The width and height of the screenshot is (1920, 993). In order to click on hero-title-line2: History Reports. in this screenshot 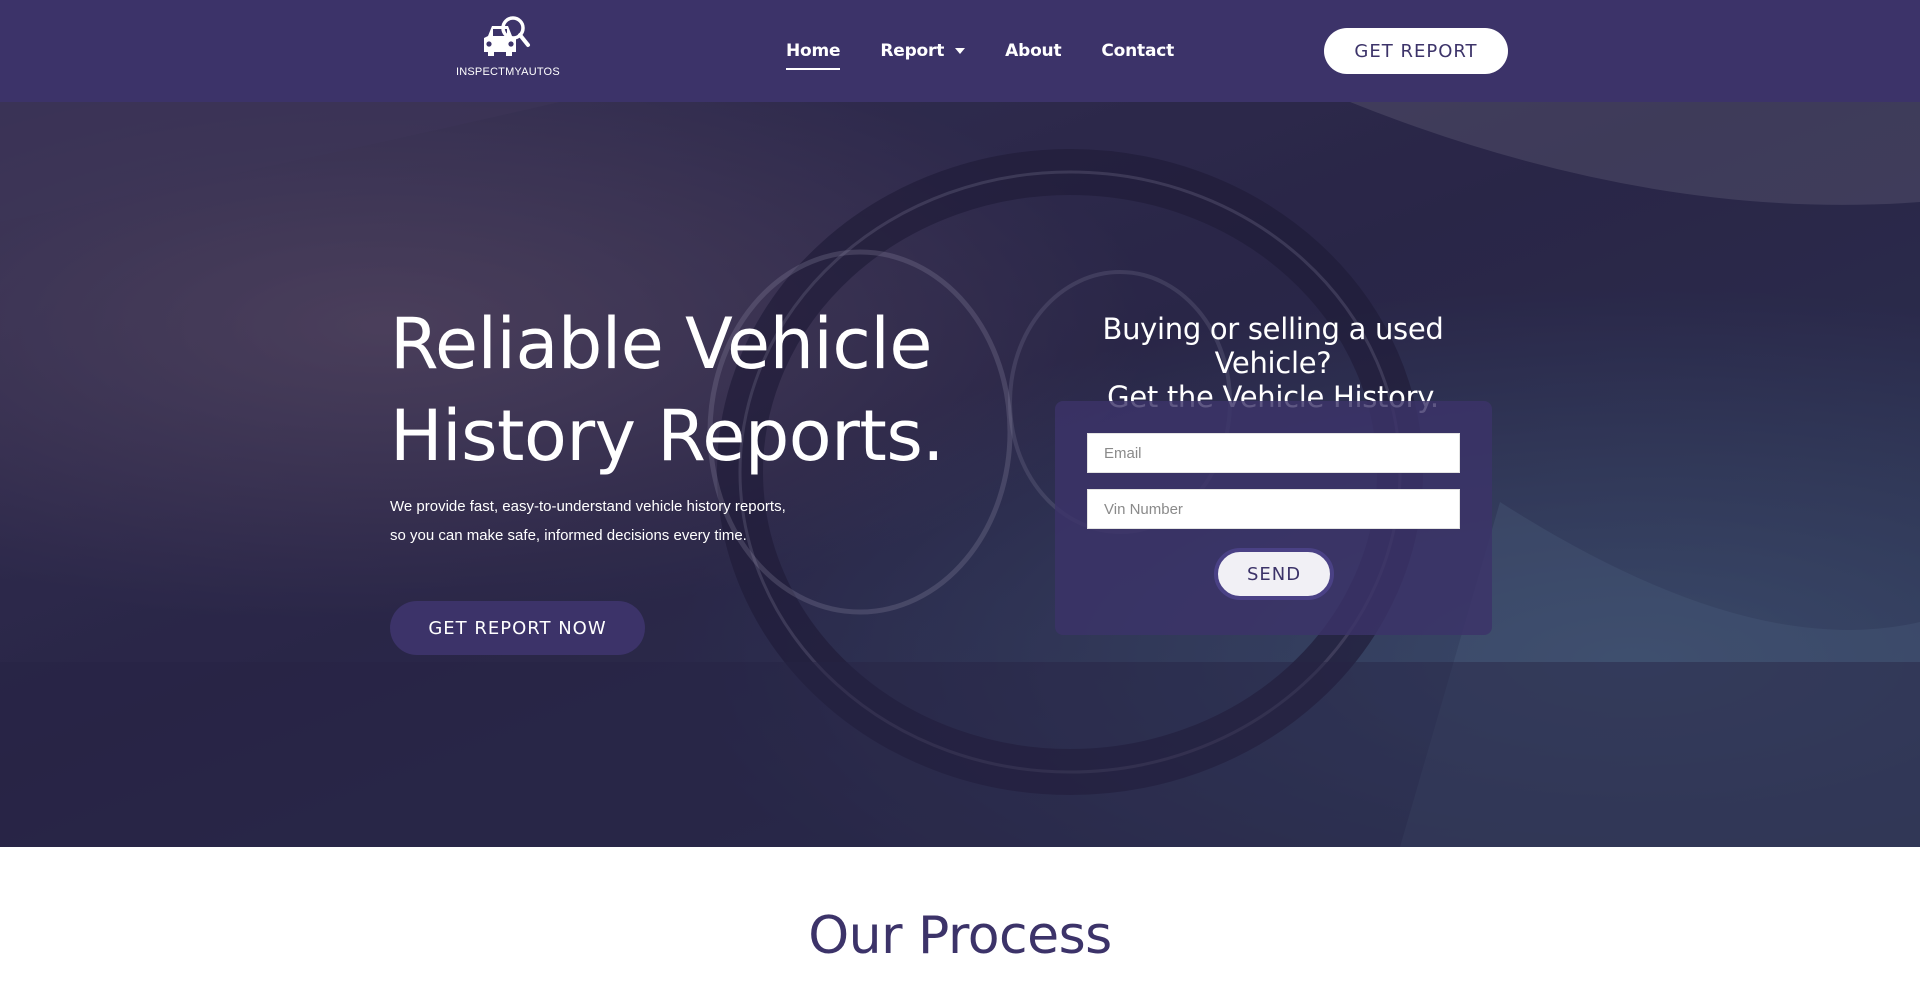, I will do `click(667, 436)`.